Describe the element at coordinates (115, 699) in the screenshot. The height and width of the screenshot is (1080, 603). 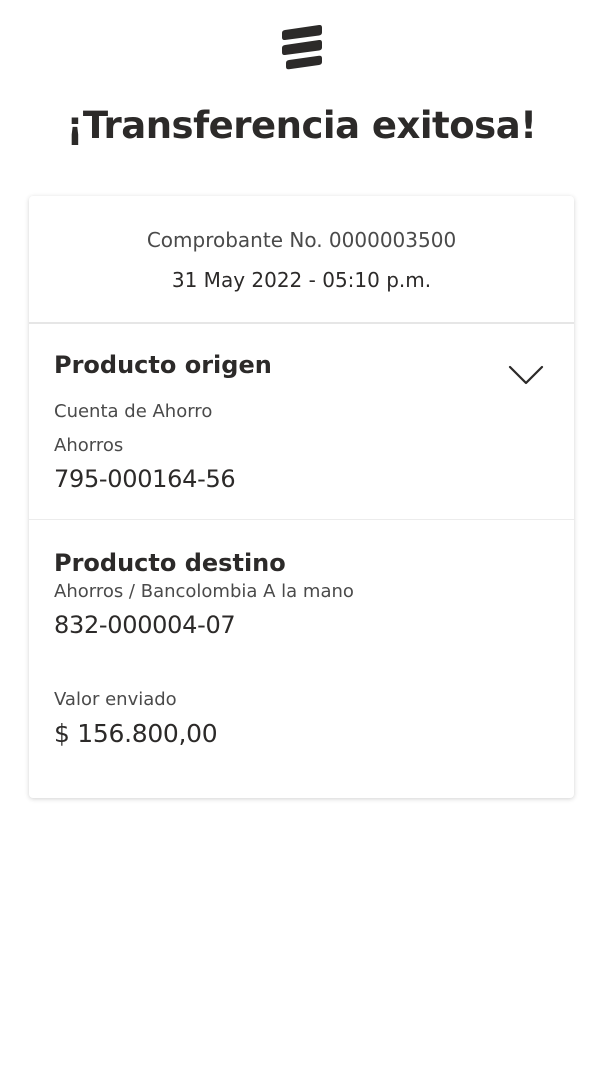
I see `amount-label: Valor enviado` at that location.